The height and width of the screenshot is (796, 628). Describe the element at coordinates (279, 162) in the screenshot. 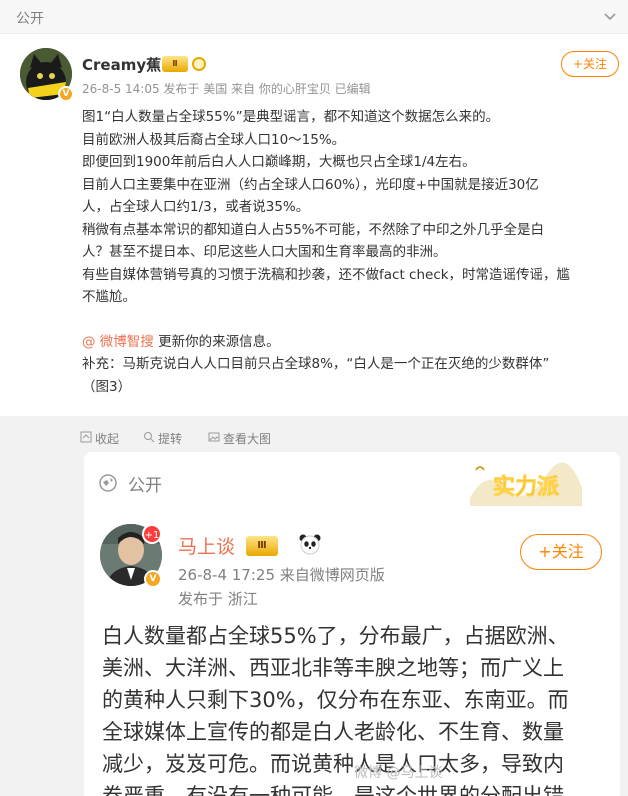

I see `text-line: 即便回到1900年前后白人人口巅峰期，大概也只占全球1/4左右。` at that location.